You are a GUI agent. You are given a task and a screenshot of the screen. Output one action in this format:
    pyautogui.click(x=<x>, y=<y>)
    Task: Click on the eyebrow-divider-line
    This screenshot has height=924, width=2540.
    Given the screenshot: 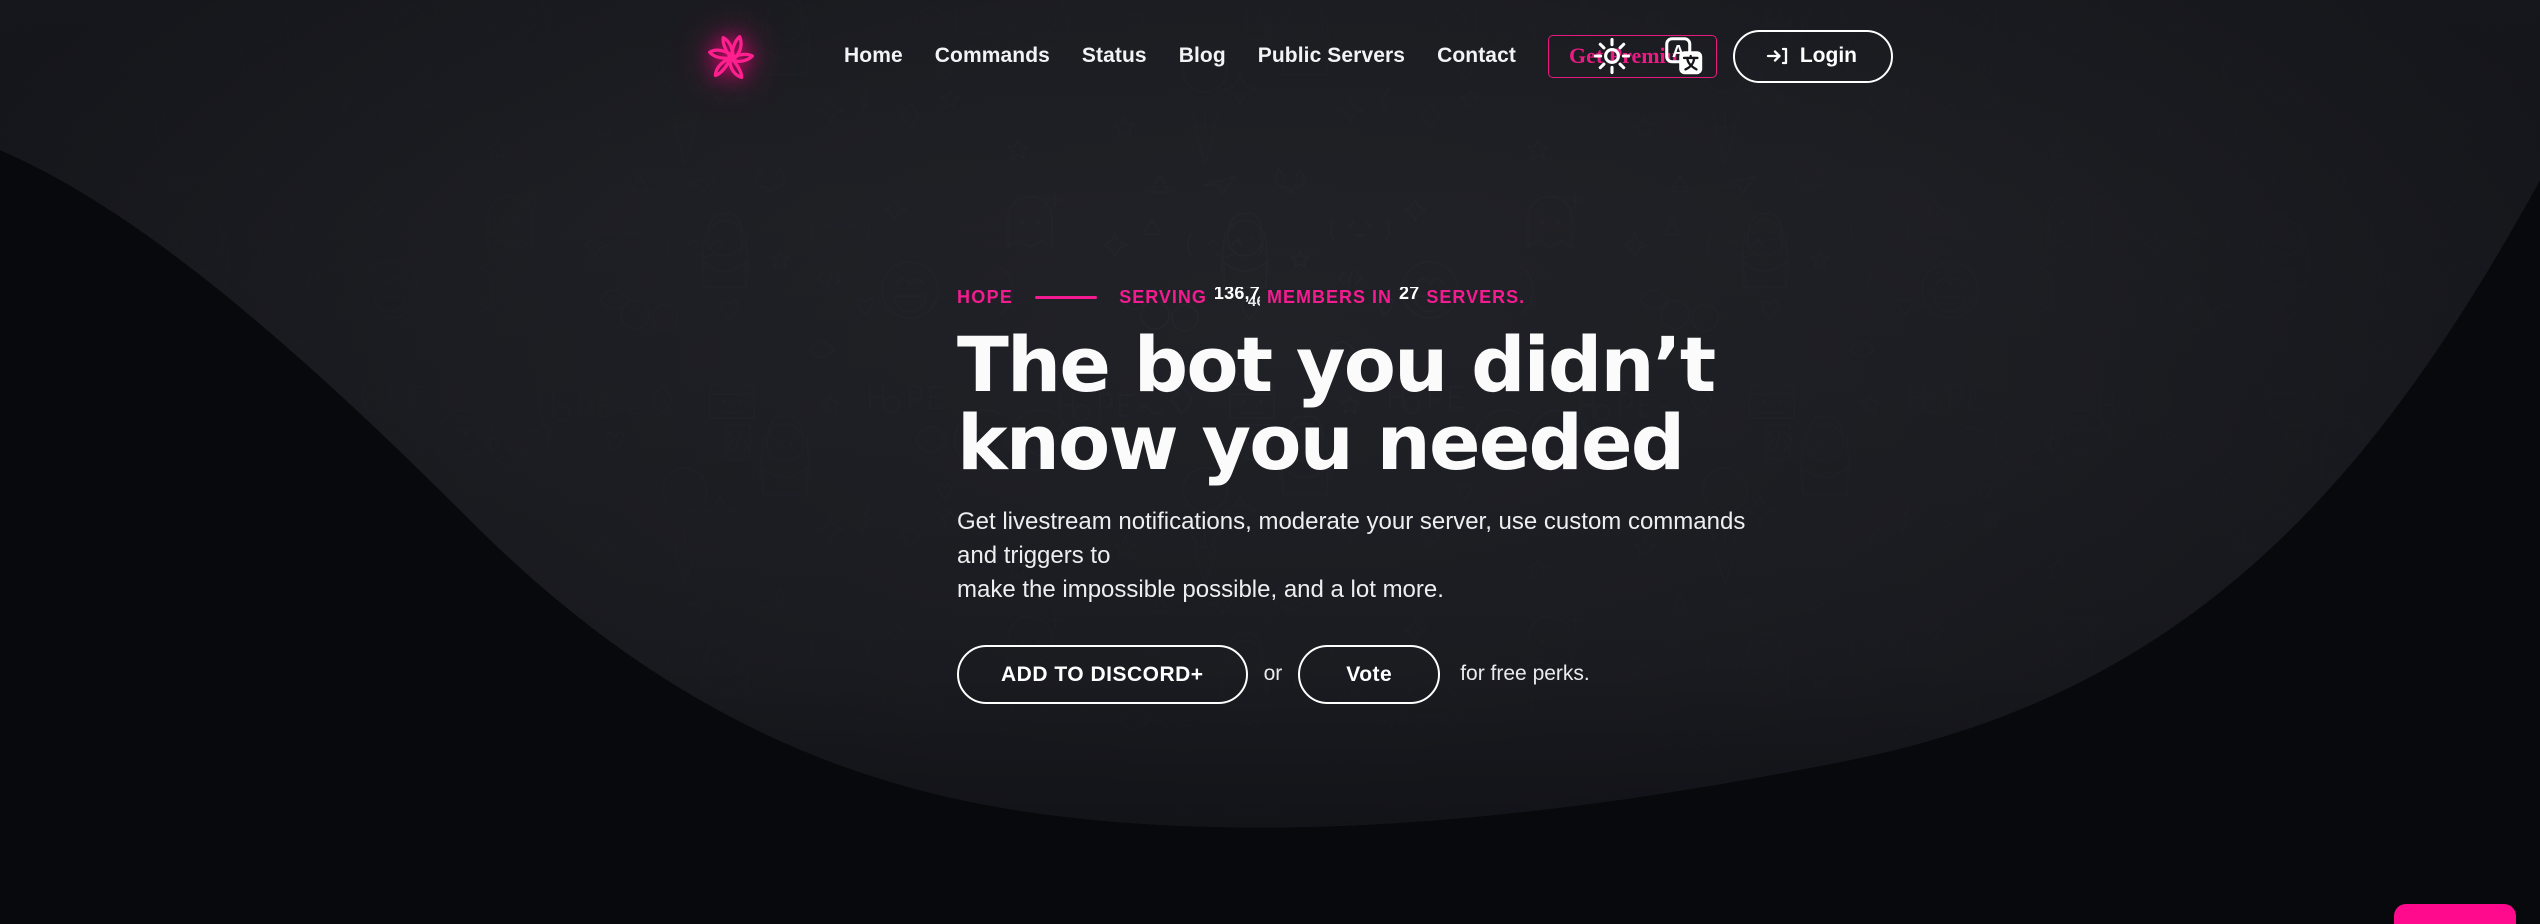 What is the action you would take?
    pyautogui.click(x=1066, y=297)
    